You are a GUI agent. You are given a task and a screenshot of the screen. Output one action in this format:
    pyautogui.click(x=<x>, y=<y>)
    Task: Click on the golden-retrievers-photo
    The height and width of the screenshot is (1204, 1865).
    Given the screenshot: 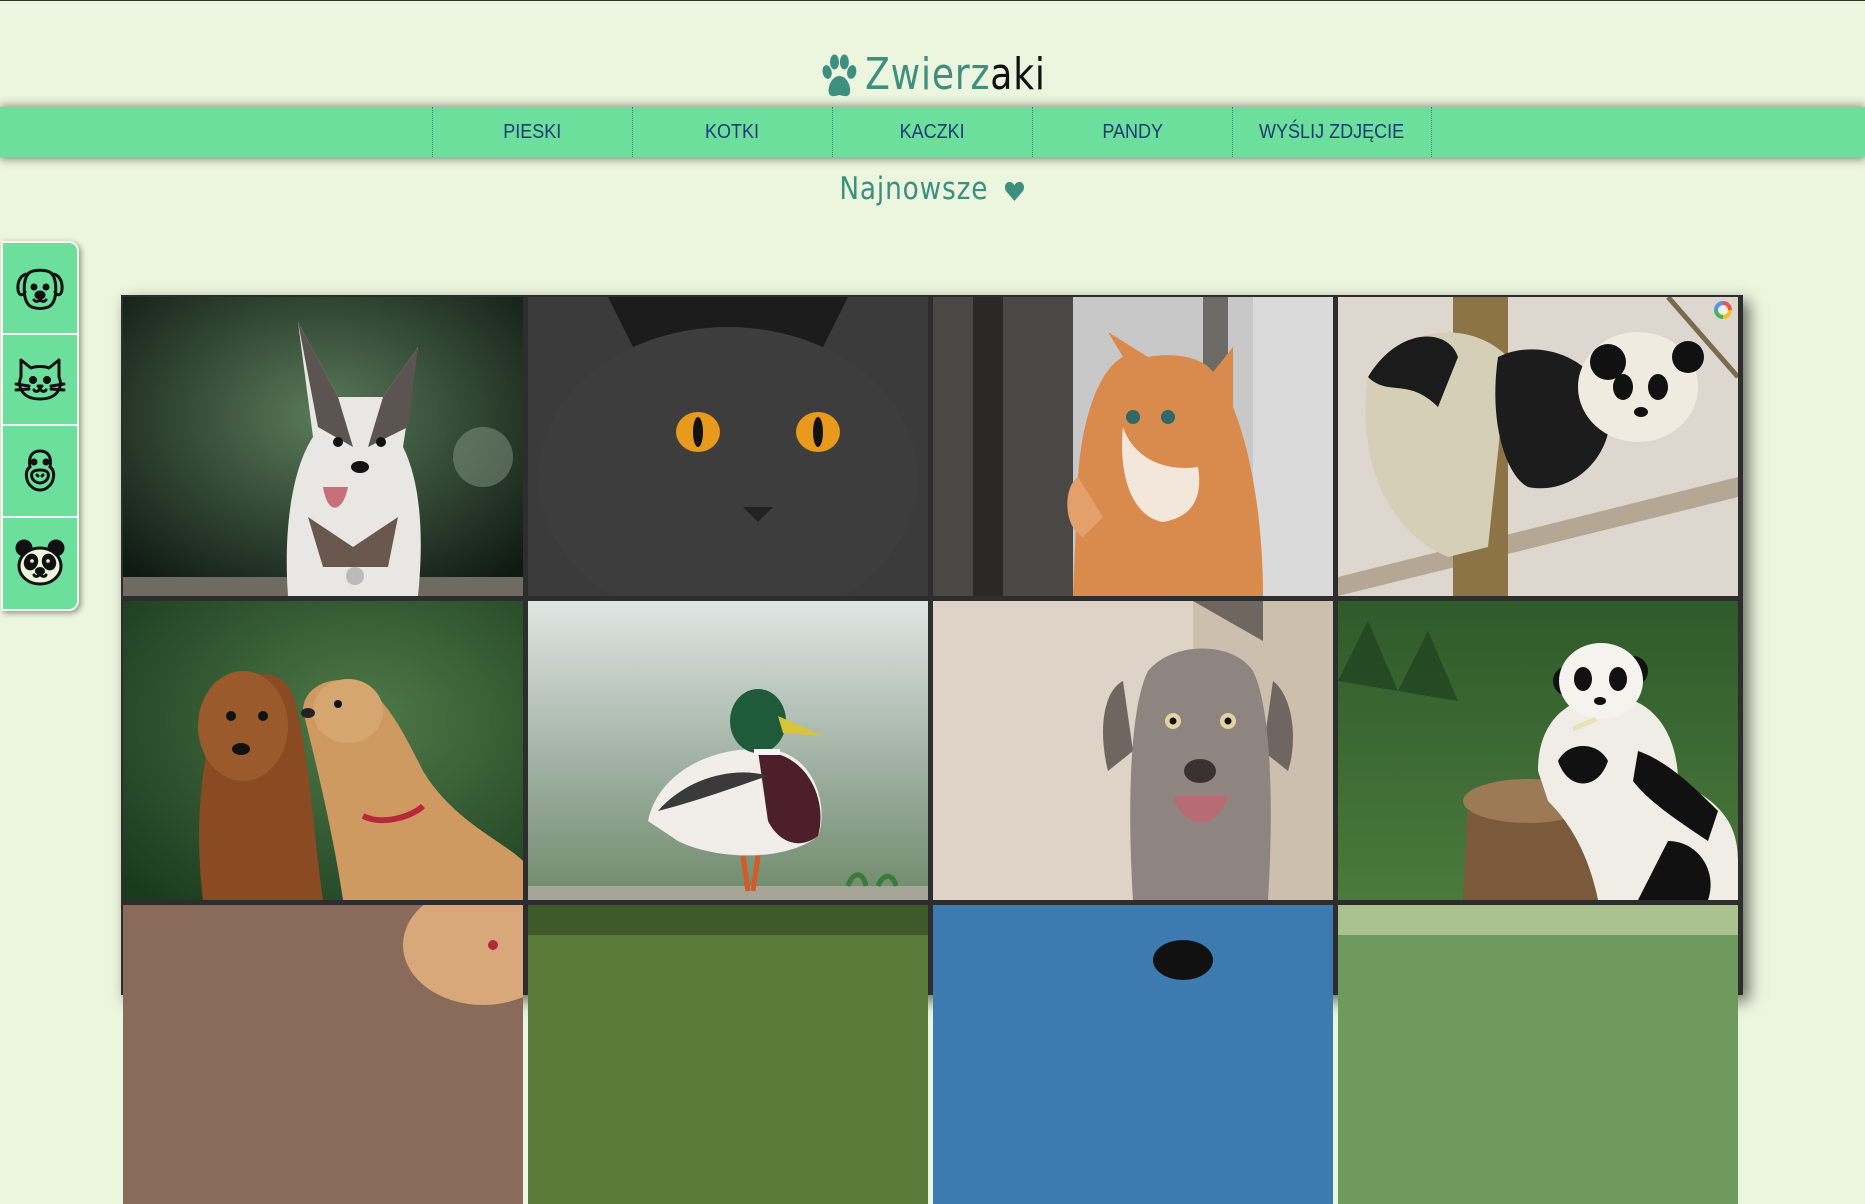 What is the action you would take?
    pyautogui.click(x=323, y=750)
    